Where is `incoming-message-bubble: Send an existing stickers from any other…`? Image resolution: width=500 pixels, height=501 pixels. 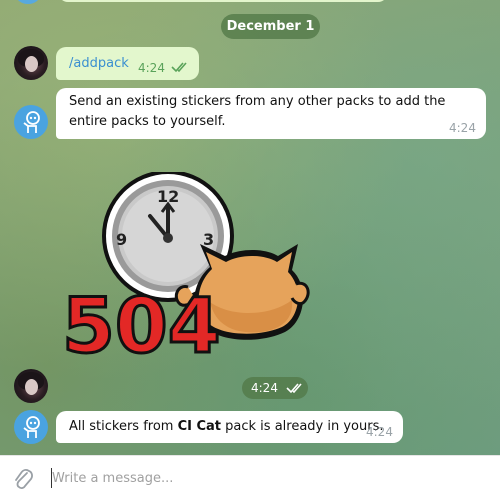
incoming-message-bubble: Send an existing stickers from any other… is located at coordinates (271, 113).